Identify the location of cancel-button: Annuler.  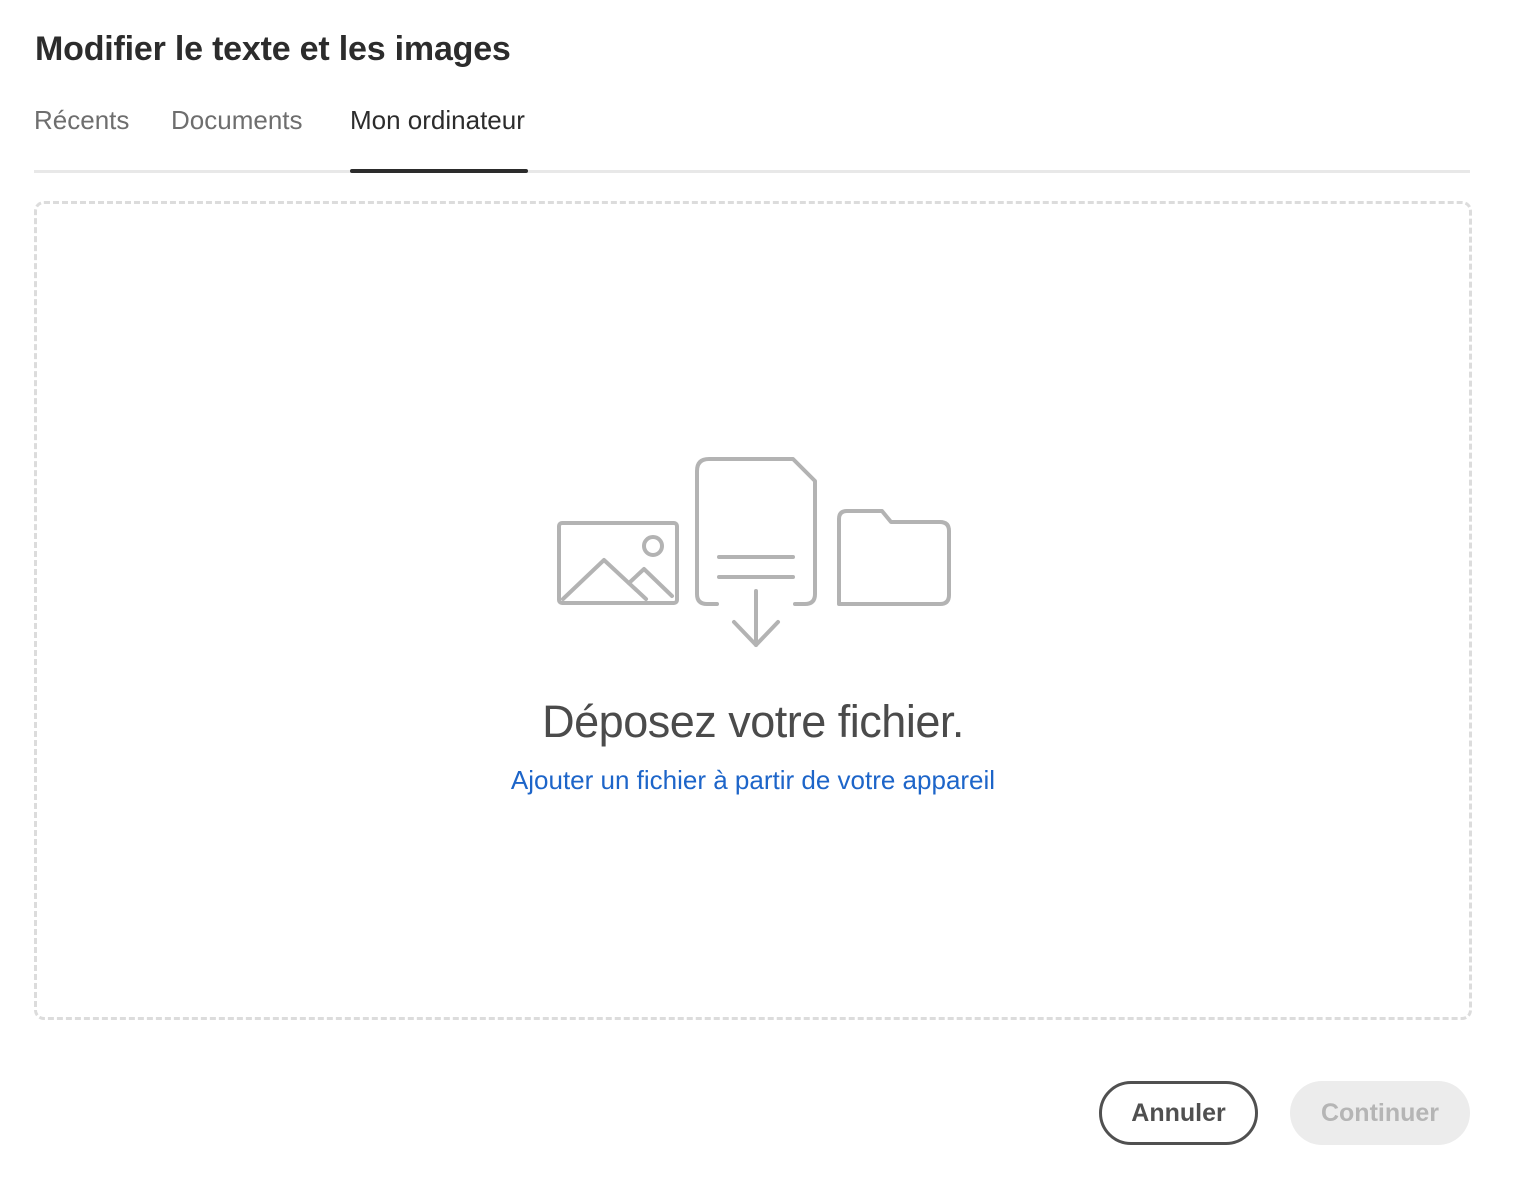
(1178, 1113).